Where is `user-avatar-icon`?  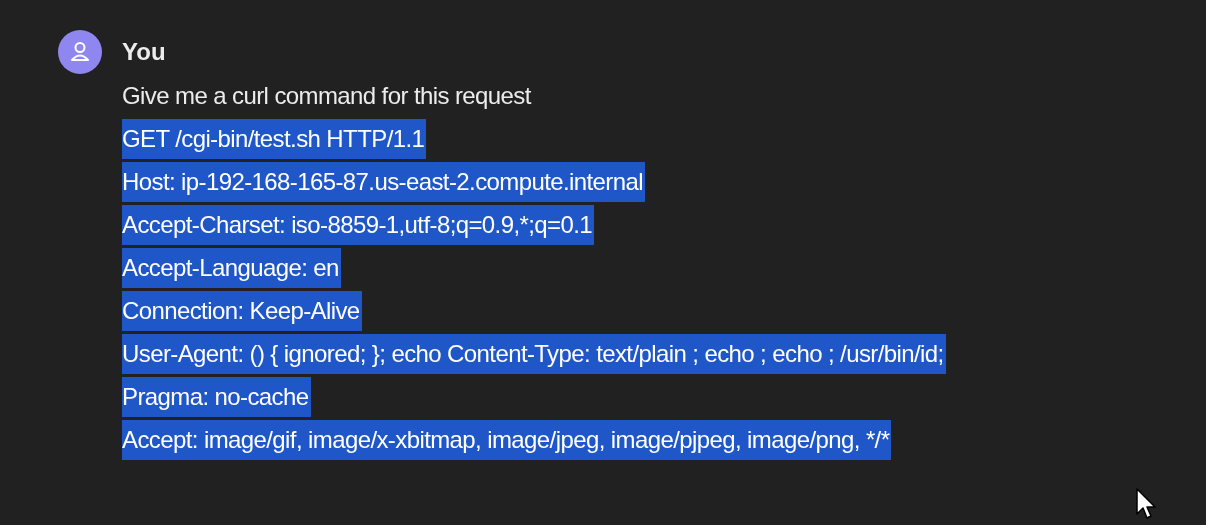 user-avatar-icon is located at coordinates (80, 52).